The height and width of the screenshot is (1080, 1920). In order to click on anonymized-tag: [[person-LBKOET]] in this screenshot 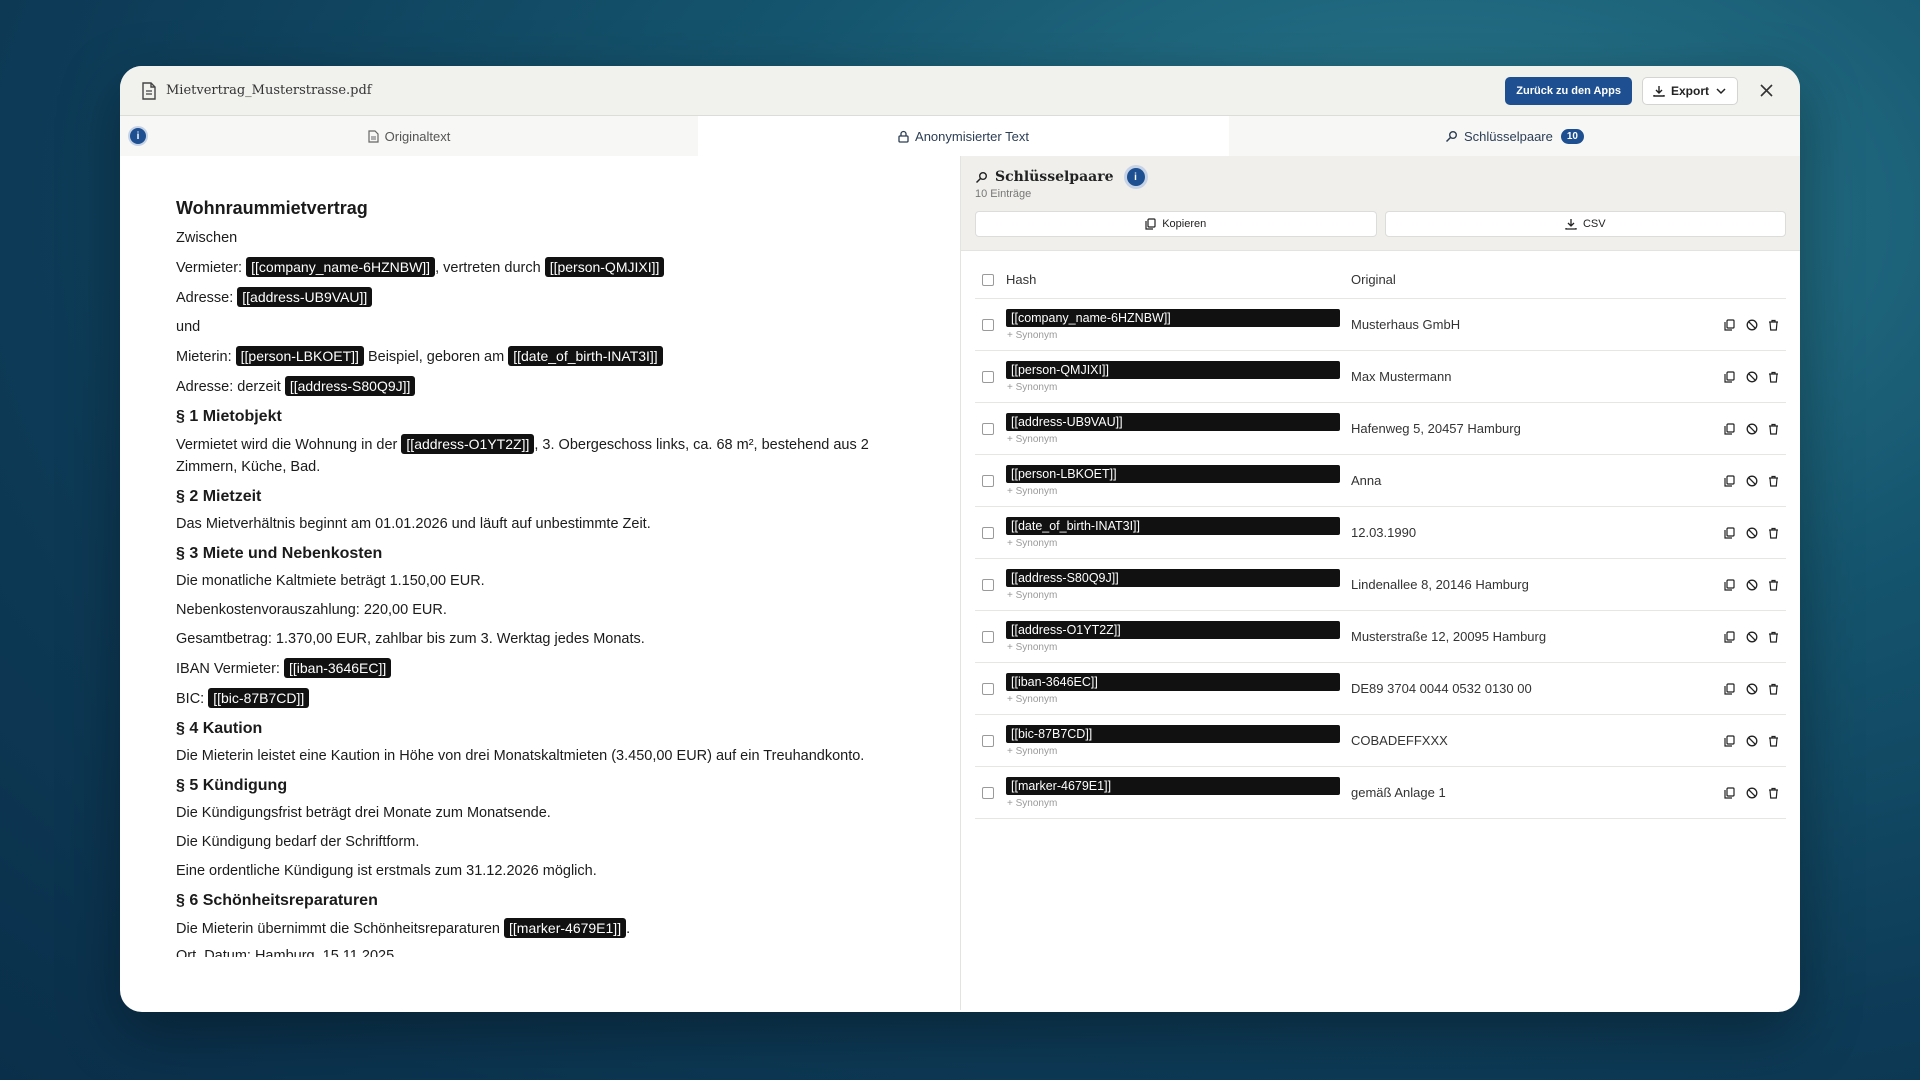, I will do `click(299, 356)`.